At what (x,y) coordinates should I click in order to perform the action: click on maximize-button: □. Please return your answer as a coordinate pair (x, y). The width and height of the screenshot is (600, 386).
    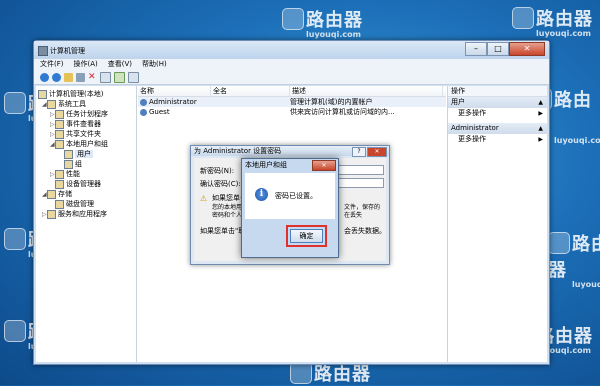
    Looking at the image, I should click on (498, 49).